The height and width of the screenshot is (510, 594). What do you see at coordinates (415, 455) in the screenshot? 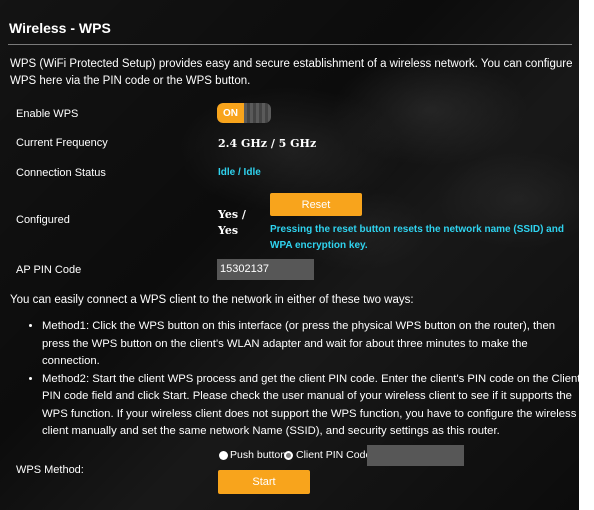
I see `client-pin-field` at bounding box center [415, 455].